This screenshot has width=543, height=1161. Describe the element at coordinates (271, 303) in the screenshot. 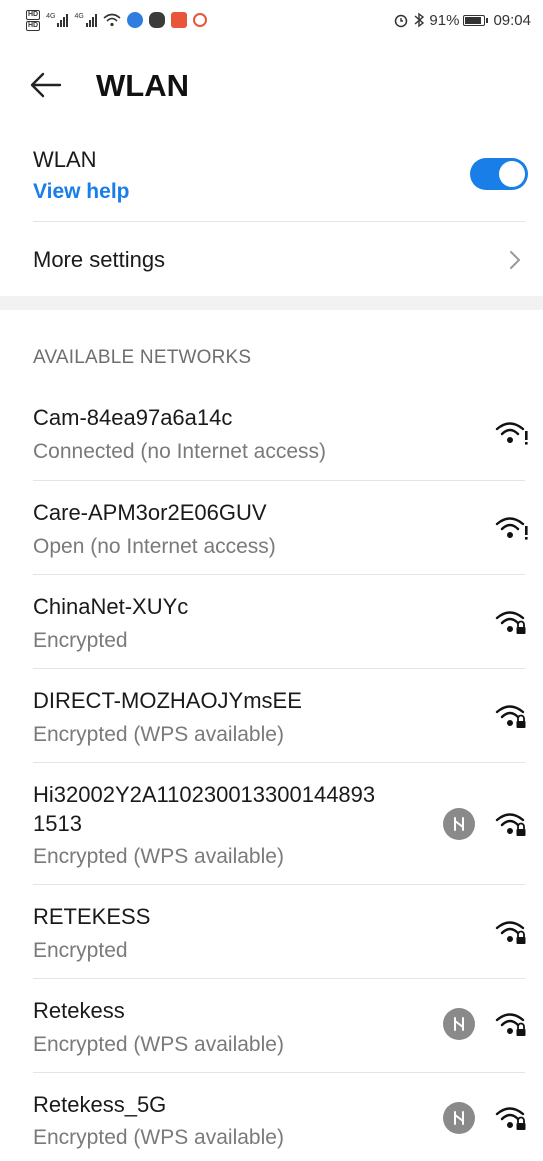

I see `section-separator` at that location.